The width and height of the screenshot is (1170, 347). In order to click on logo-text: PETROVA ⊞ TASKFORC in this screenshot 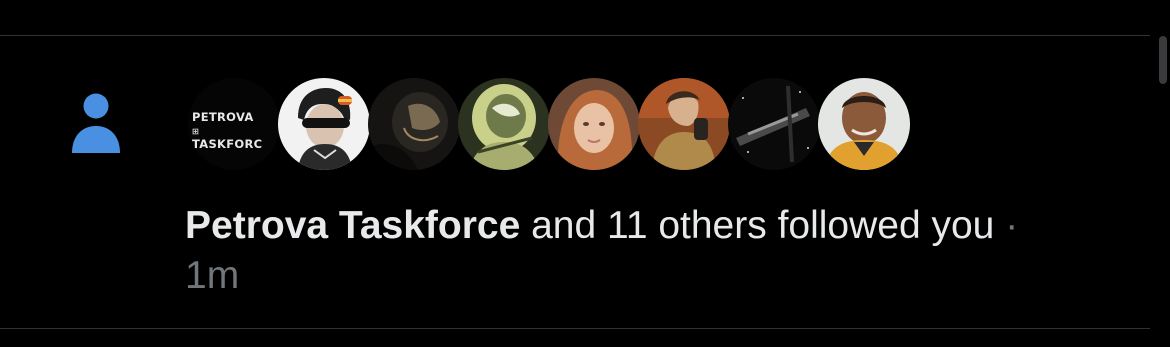, I will do `click(227, 131)`.